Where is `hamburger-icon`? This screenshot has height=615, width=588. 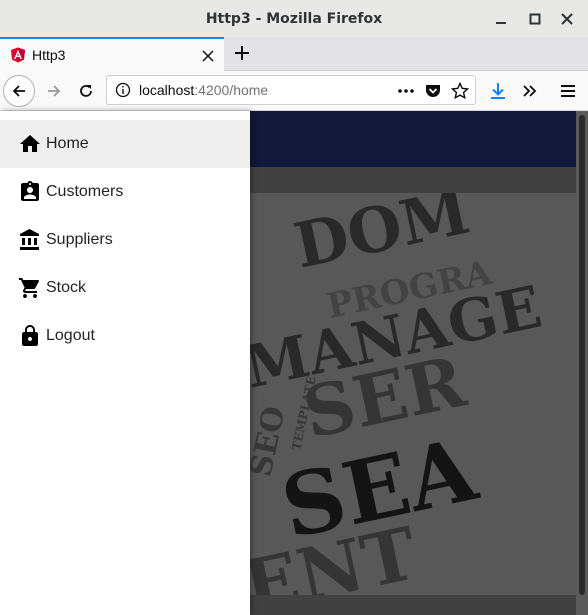 hamburger-icon is located at coordinates (568, 91).